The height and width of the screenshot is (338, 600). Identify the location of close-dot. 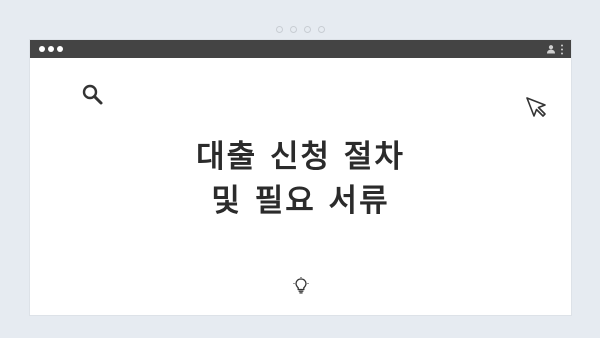
(42, 49).